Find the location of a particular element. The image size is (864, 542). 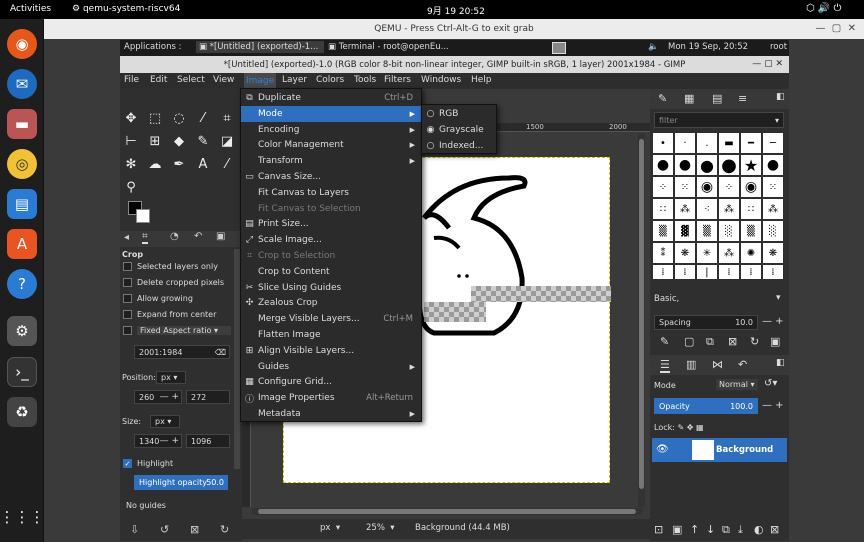

image-menu-zealous-crop: ✣ Zealous Crop is located at coordinates (331, 303).